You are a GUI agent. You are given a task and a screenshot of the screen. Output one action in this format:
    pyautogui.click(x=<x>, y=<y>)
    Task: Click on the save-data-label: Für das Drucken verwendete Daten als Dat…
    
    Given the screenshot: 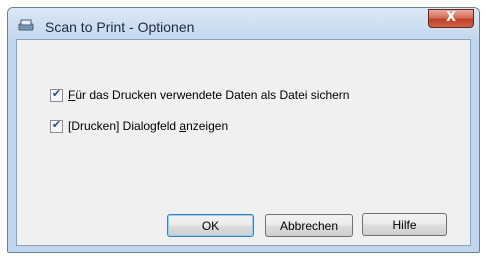 What is the action you would take?
    pyautogui.click(x=208, y=95)
    